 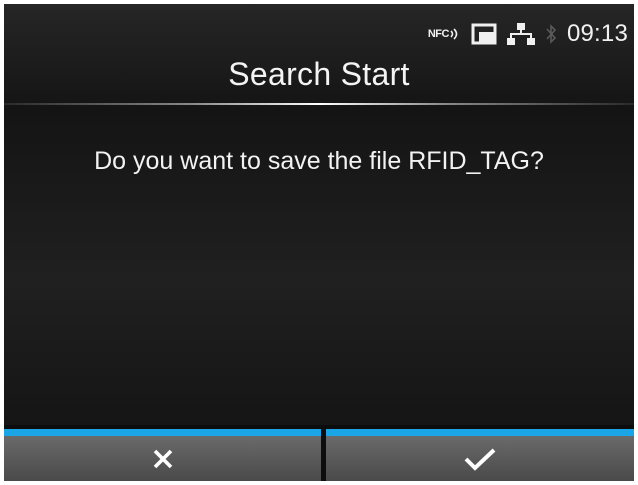 I want to click on confirm-button, so click(x=480, y=455).